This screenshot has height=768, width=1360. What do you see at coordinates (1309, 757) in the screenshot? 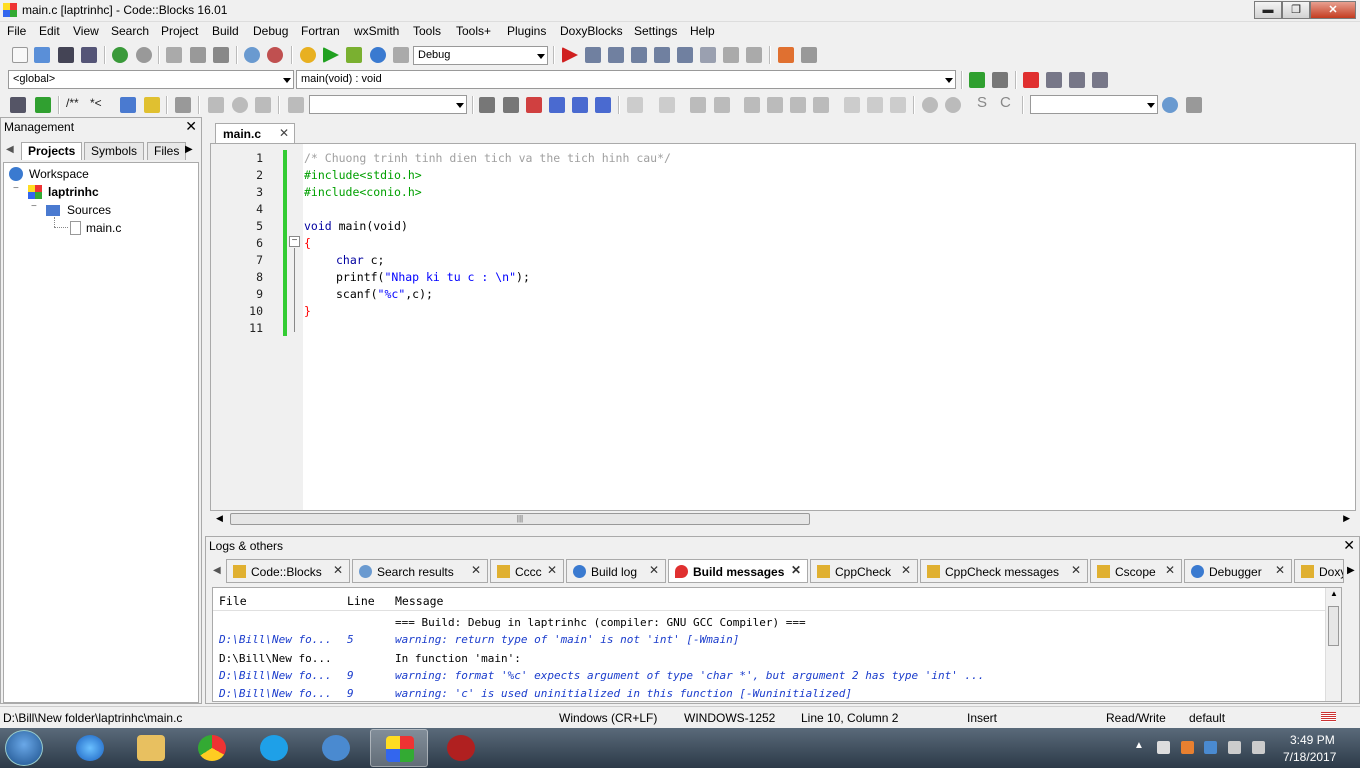
I see `clock-date: 7/18/2017` at bounding box center [1309, 757].